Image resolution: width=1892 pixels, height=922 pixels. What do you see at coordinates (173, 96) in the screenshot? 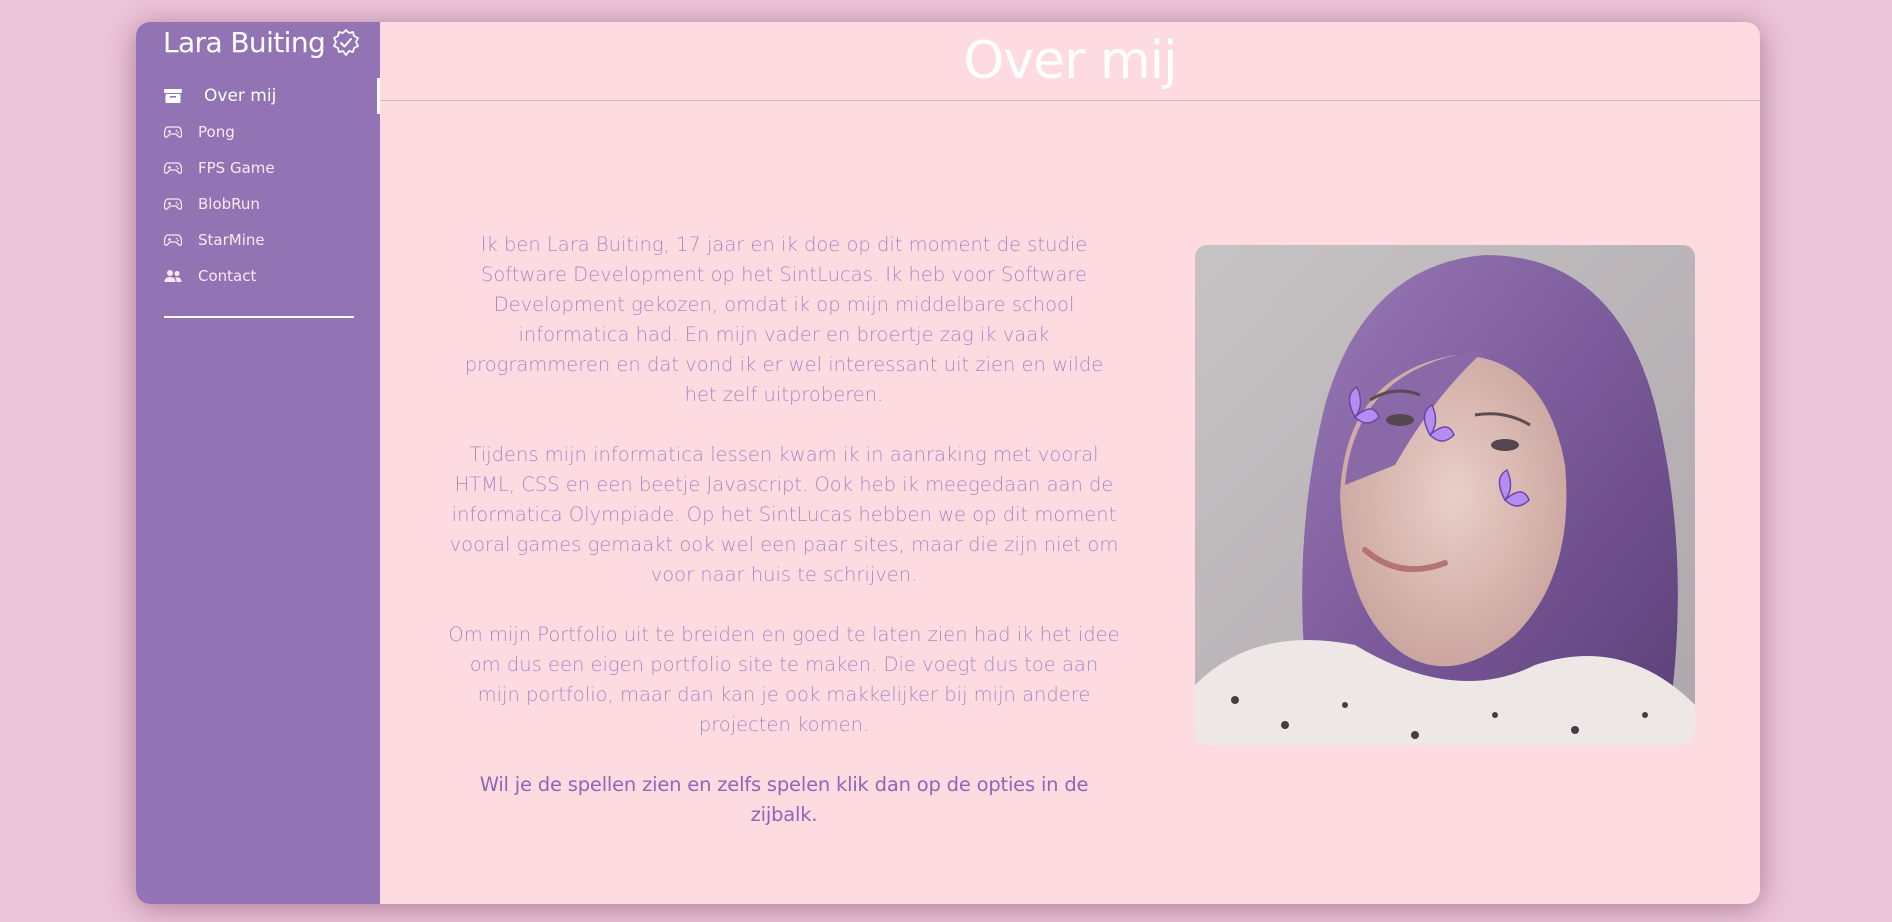
I see `archive-icon` at bounding box center [173, 96].